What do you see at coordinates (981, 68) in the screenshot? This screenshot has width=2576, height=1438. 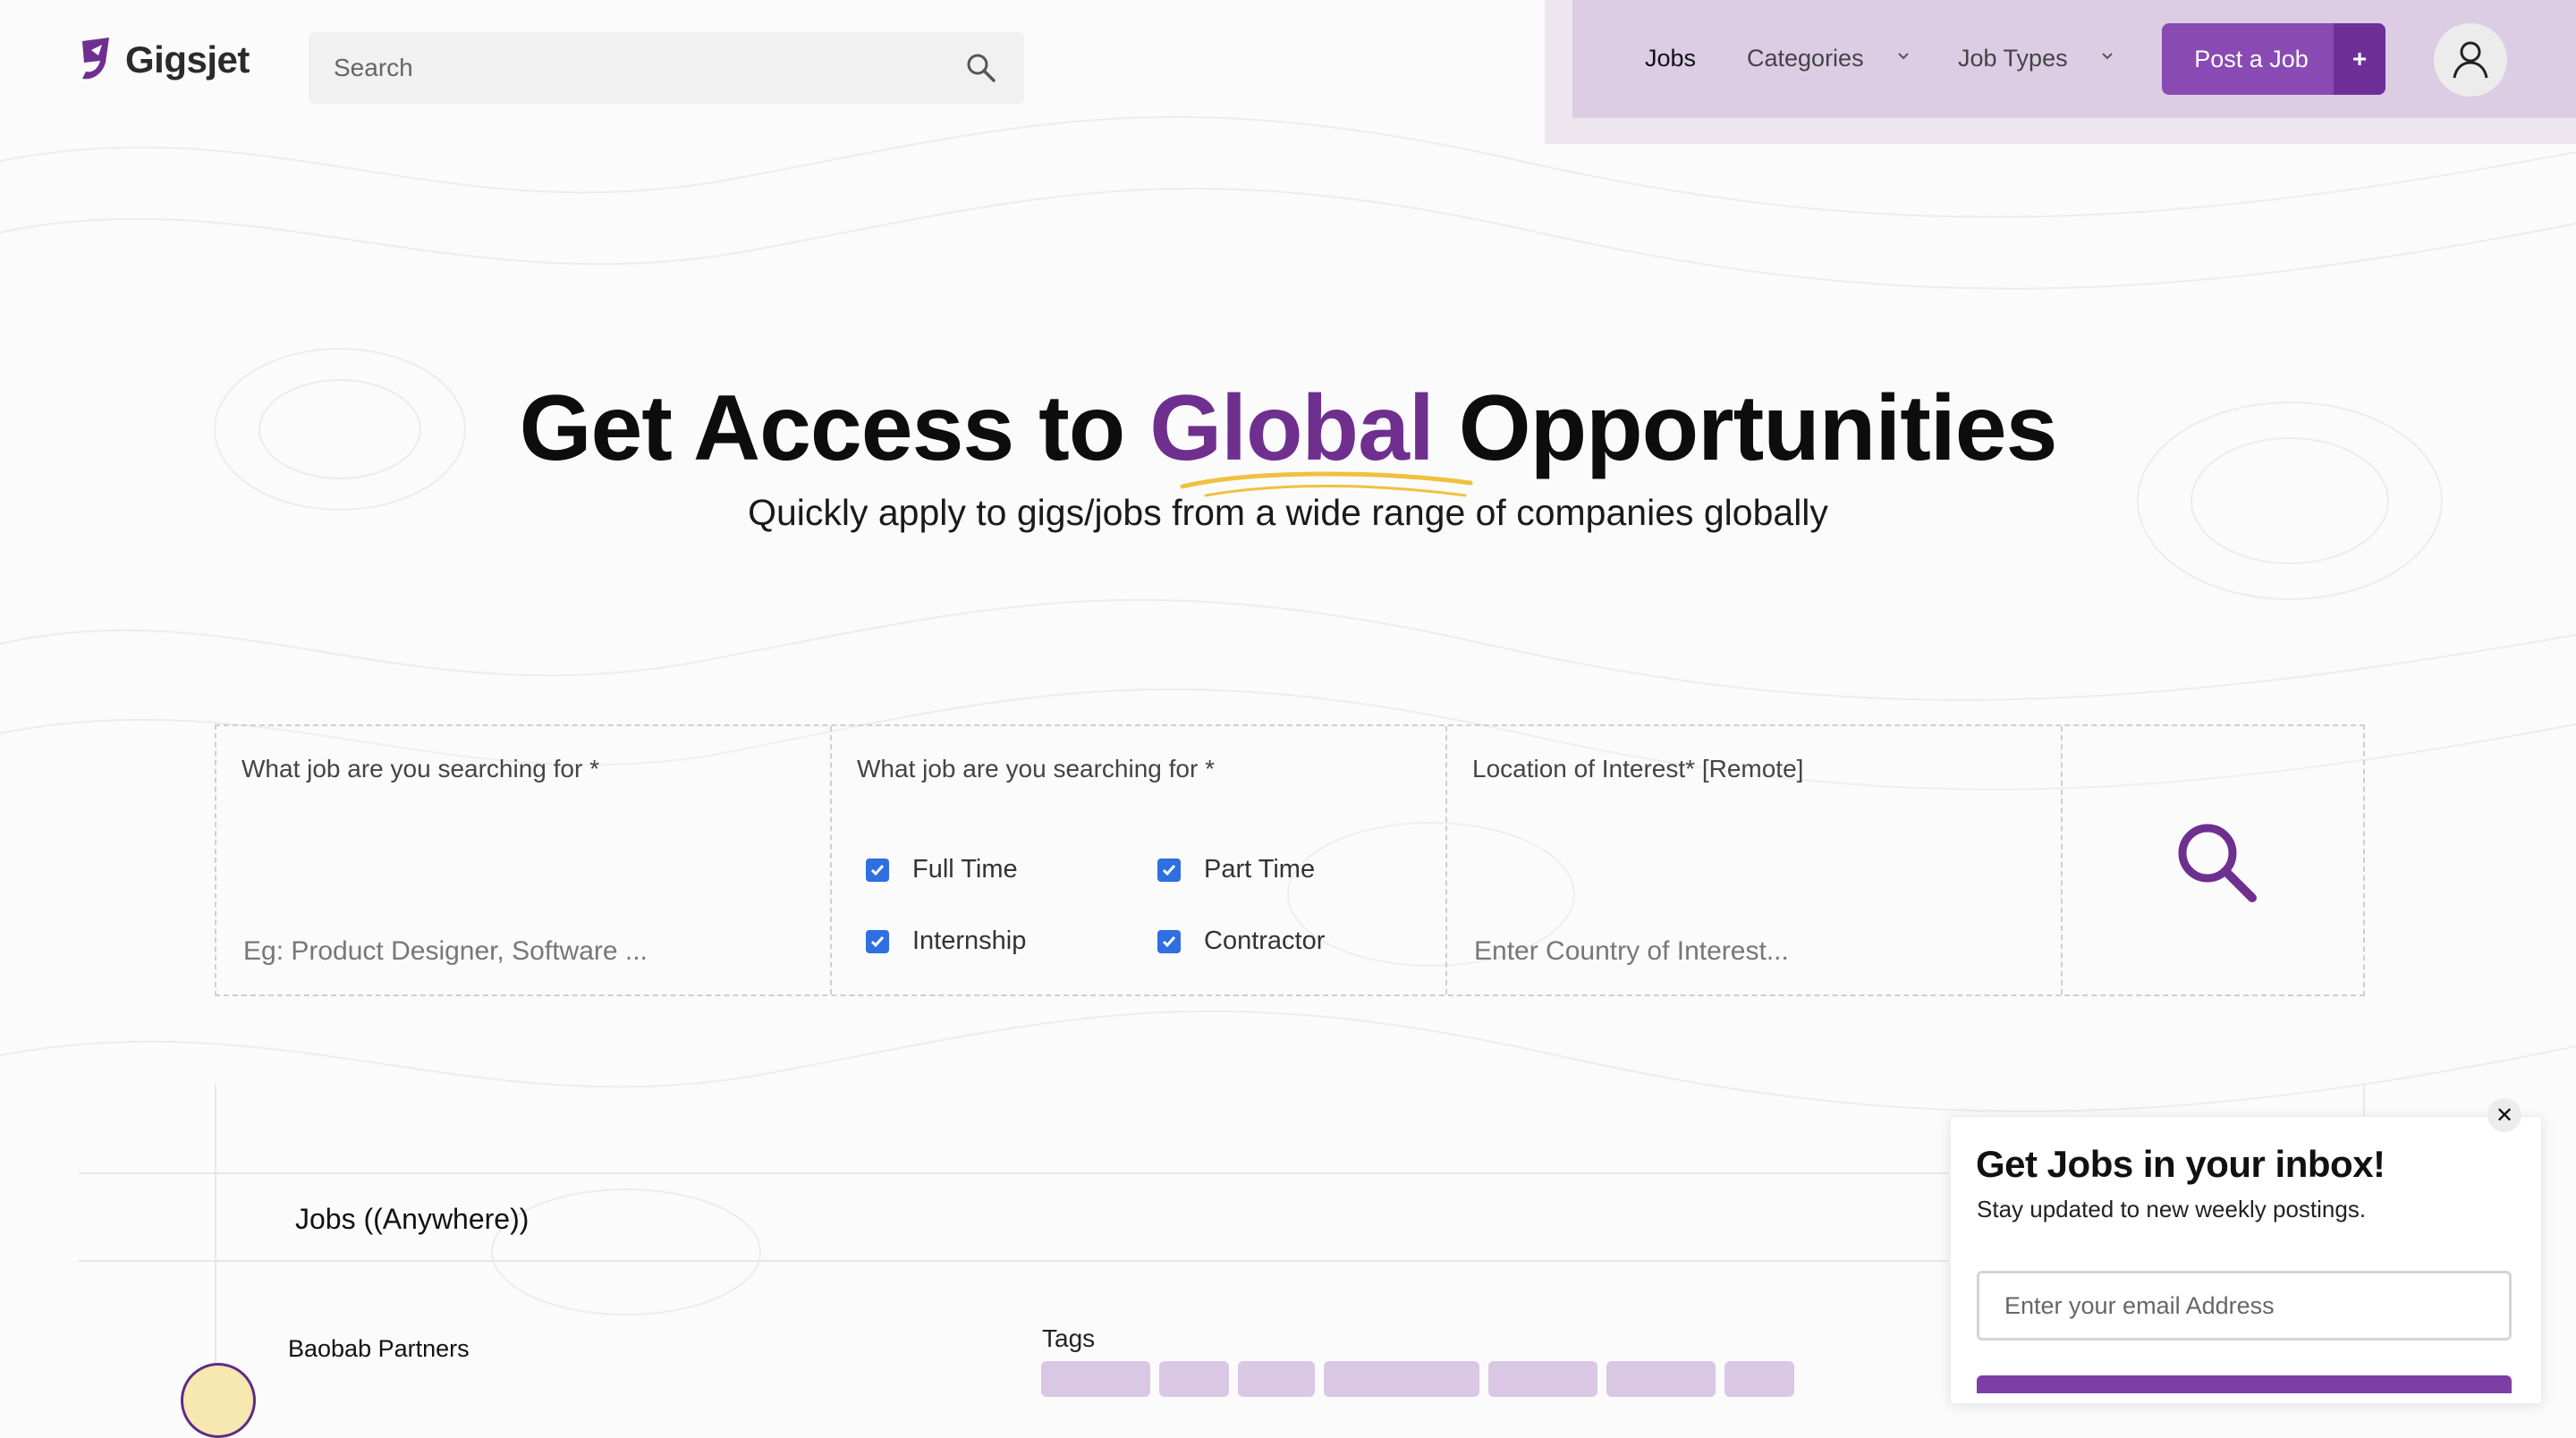 I see `search-icon` at bounding box center [981, 68].